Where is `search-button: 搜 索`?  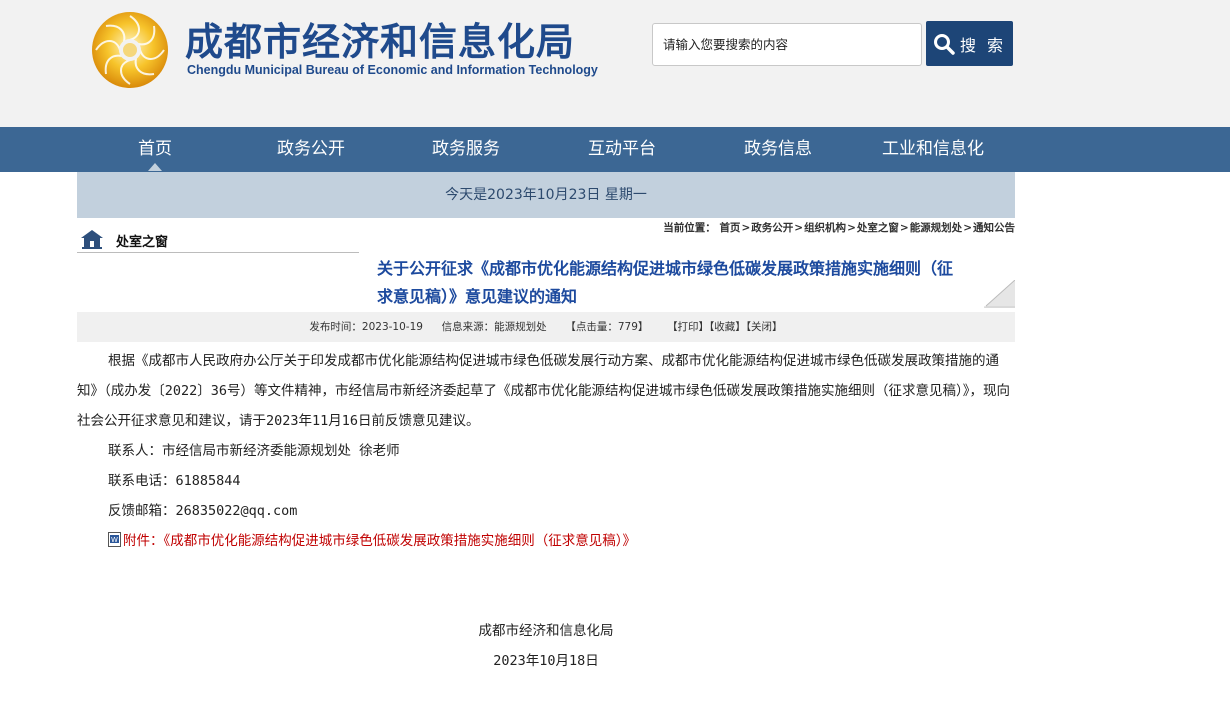
search-button: 搜 索 is located at coordinates (969, 43).